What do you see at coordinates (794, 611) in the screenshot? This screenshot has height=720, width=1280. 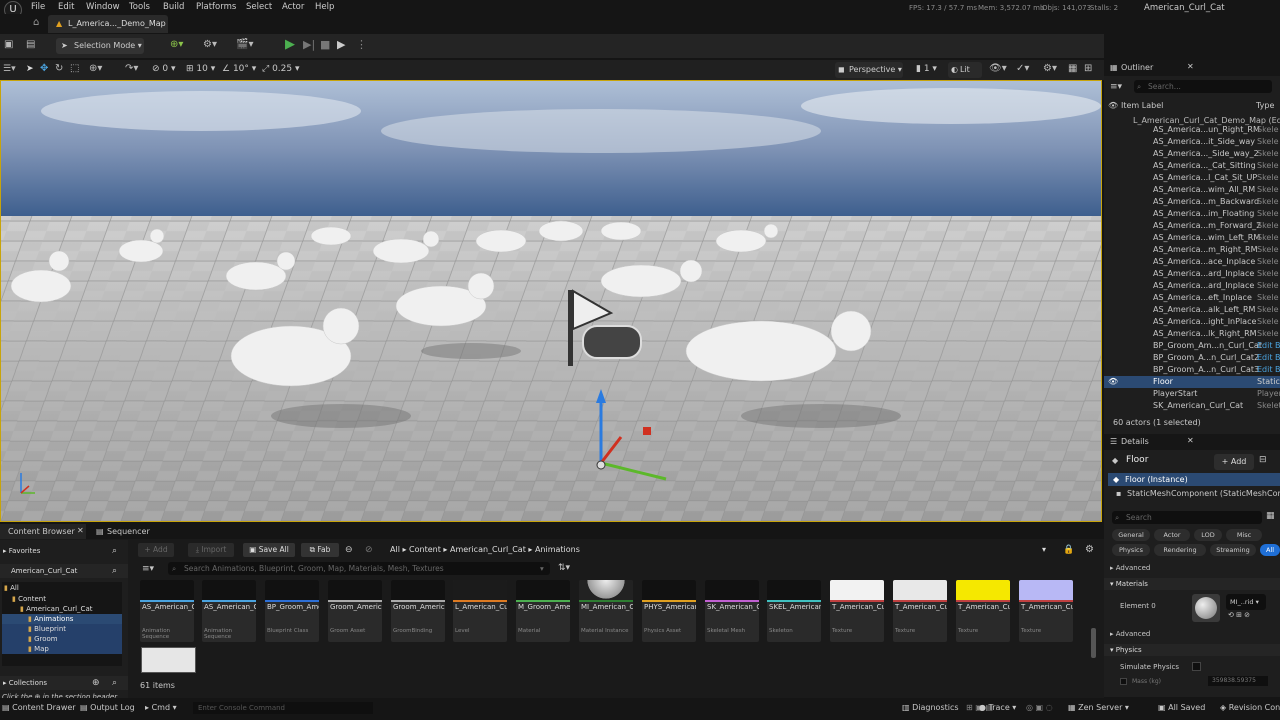 I see `asset-tile: SKEL_American_Curl_CatSkeleton` at bounding box center [794, 611].